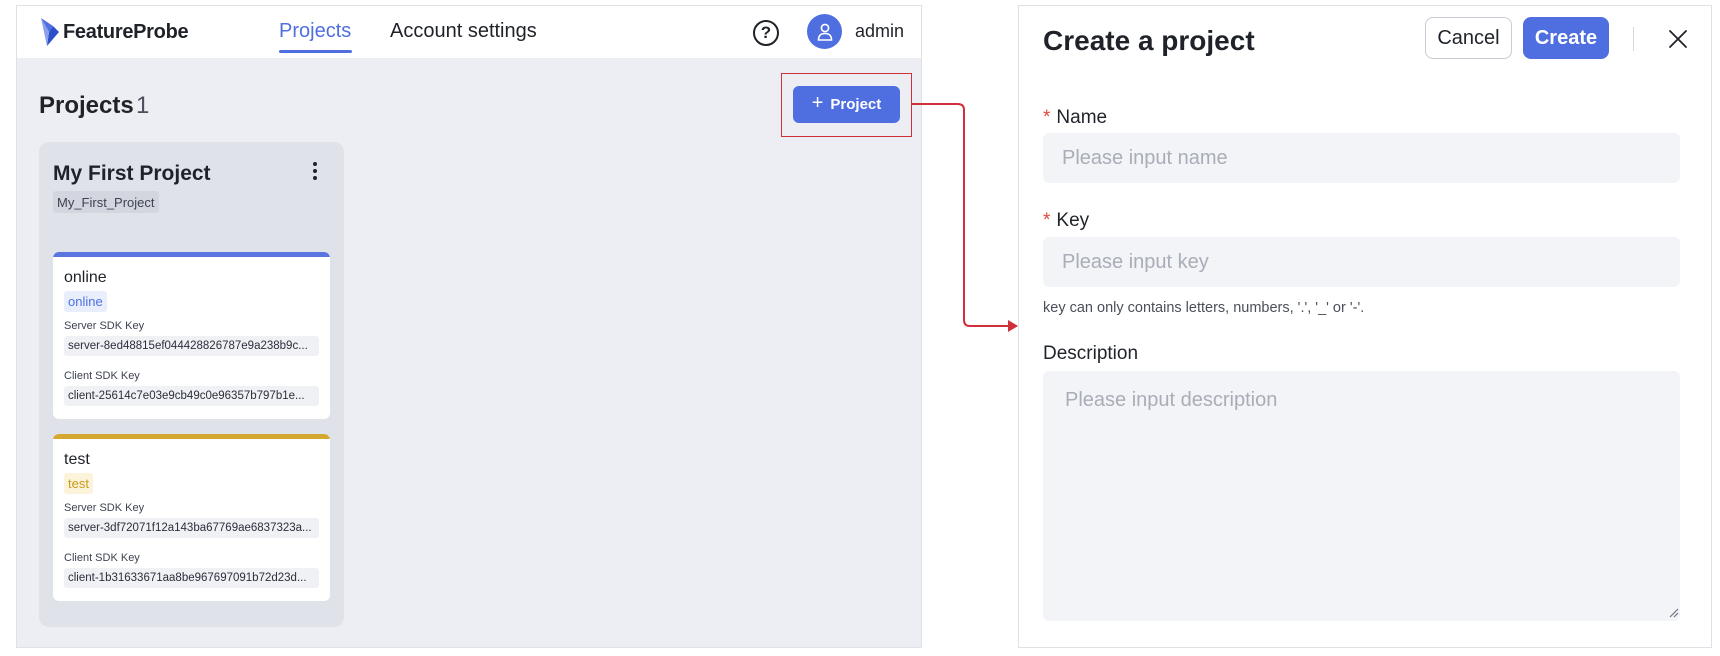 The height and width of the screenshot is (656, 1720). Describe the element at coordinates (86, 105) in the screenshot. I see `page-title: Projects` at that location.